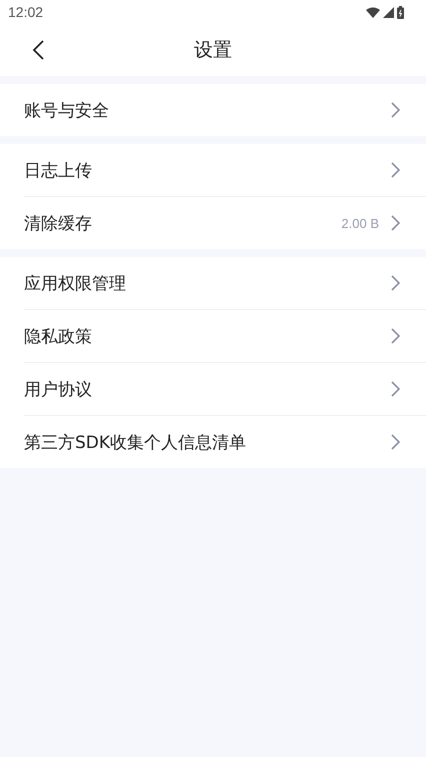  I want to click on signal-icon, so click(388, 12).